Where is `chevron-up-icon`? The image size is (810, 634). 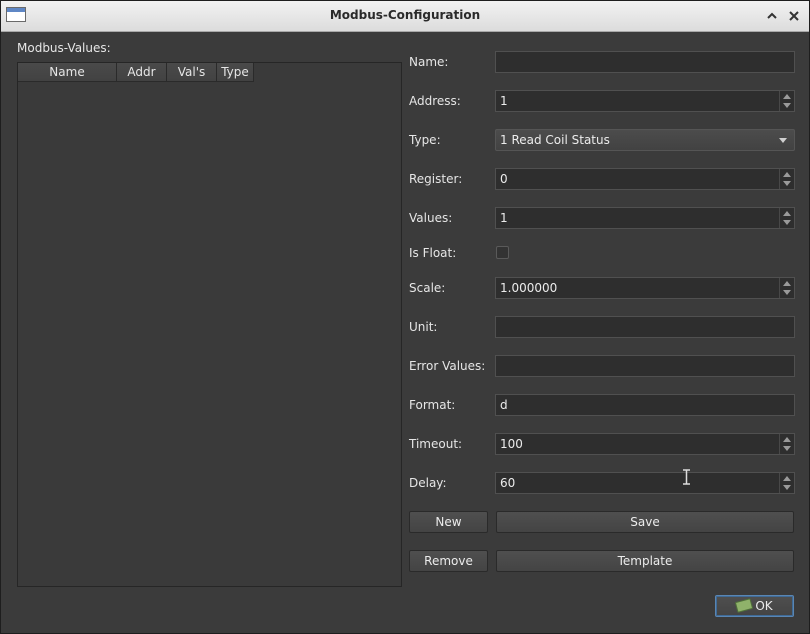
chevron-up-icon is located at coordinates (772, 16).